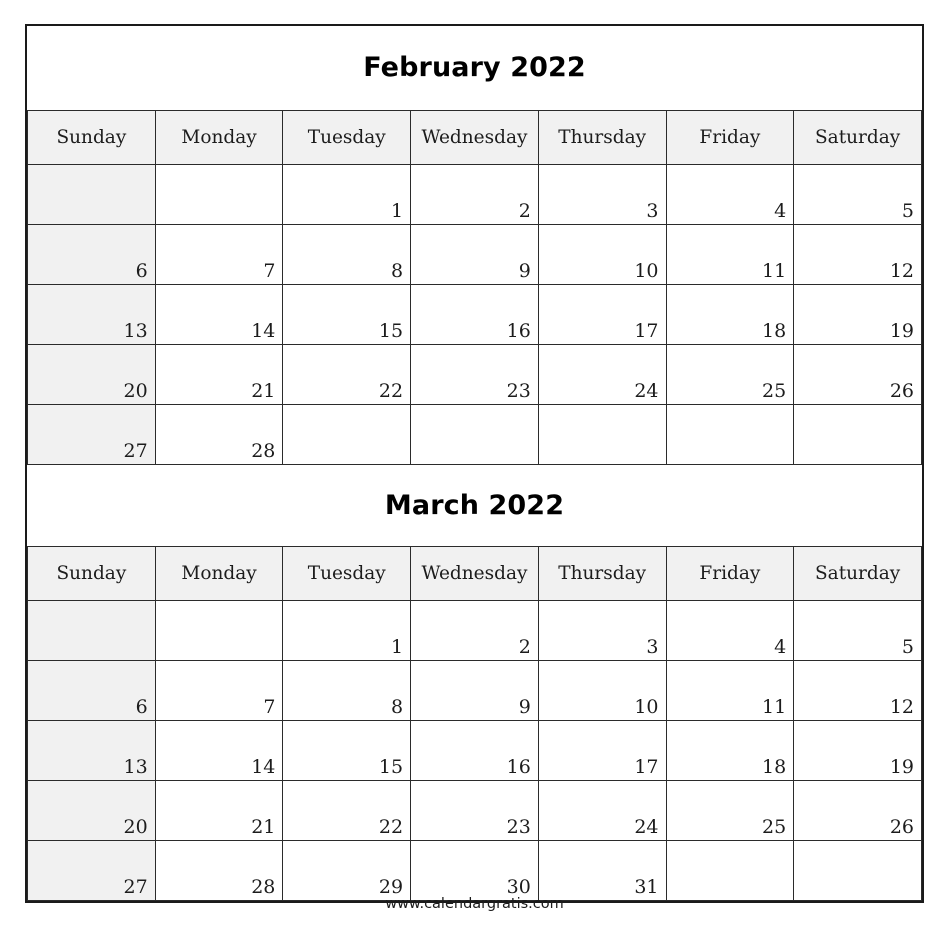  What do you see at coordinates (397, 270) in the screenshot?
I see `date-number: 8` at bounding box center [397, 270].